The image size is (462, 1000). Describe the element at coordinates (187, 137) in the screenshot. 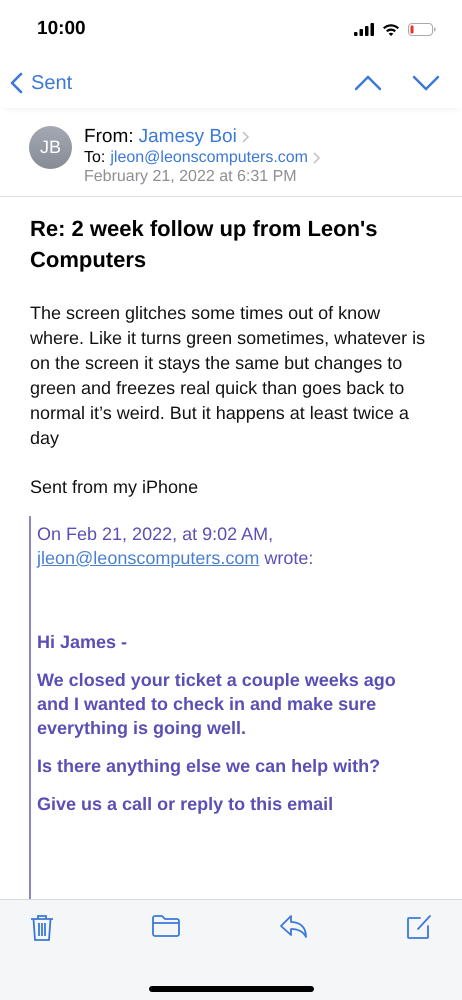

I see `sender-link: Jamesy Boi` at that location.